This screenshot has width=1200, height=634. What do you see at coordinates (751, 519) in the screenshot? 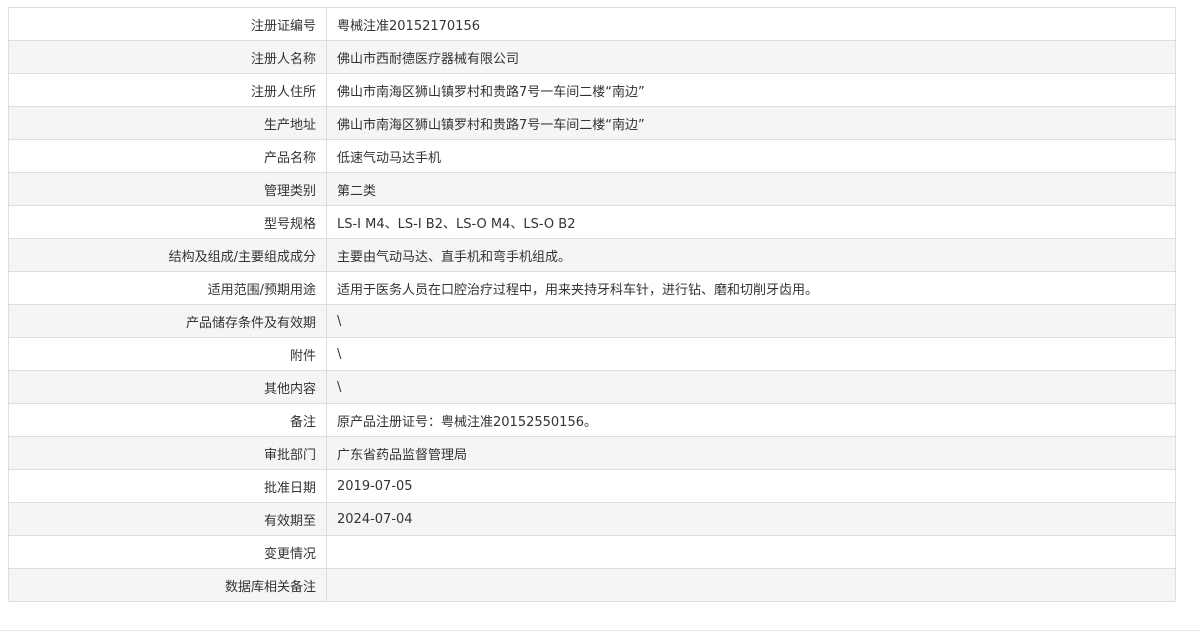
I see `field-value: 2024-07-04` at bounding box center [751, 519].